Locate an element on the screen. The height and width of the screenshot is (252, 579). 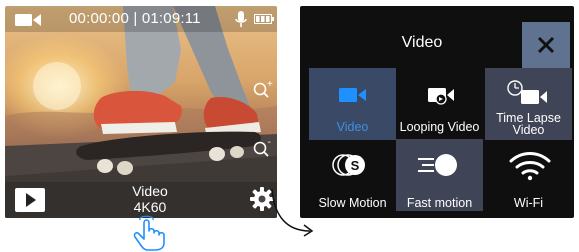
menu-item-label: Slow Motion is located at coordinates (352, 203).